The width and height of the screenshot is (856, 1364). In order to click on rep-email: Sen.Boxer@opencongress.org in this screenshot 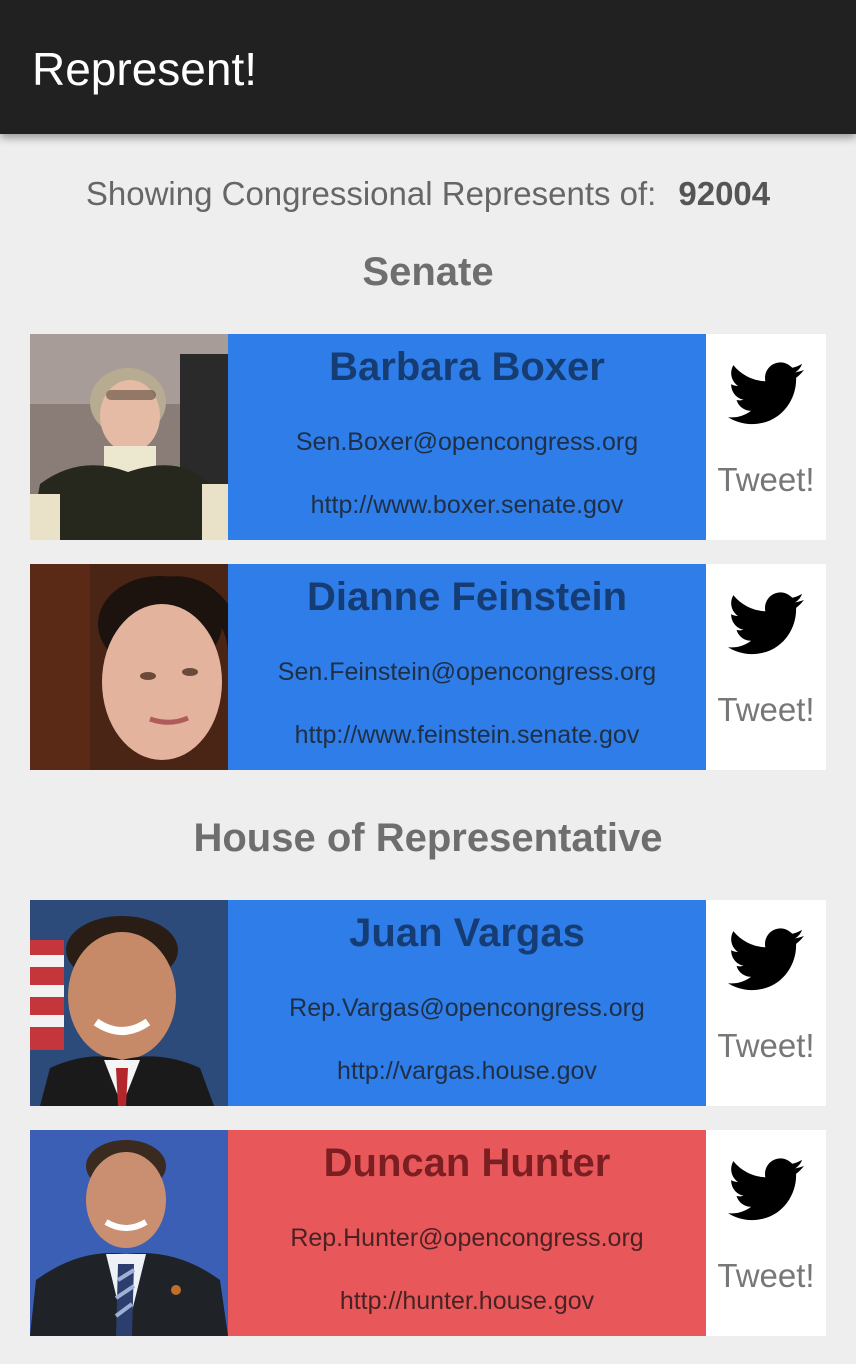, I will do `click(467, 442)`.